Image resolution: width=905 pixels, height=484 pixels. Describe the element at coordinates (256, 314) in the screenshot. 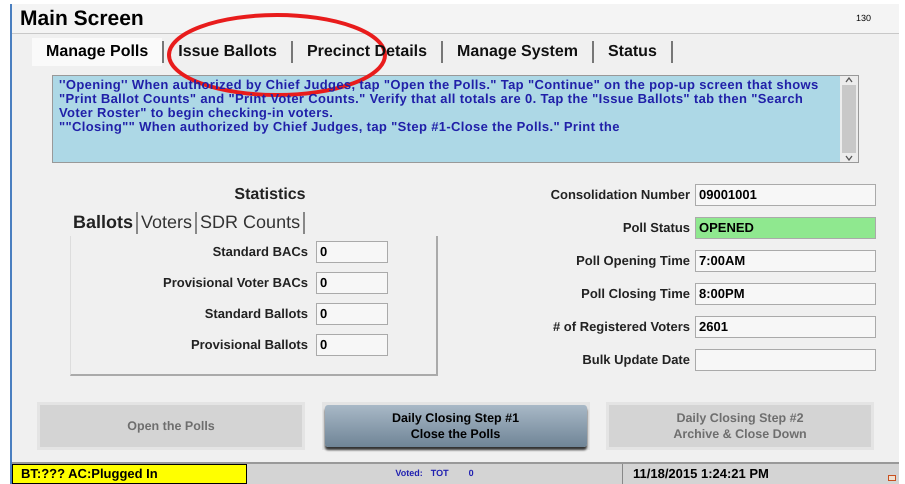

I see `field-label: Standard Ballots` at that location.